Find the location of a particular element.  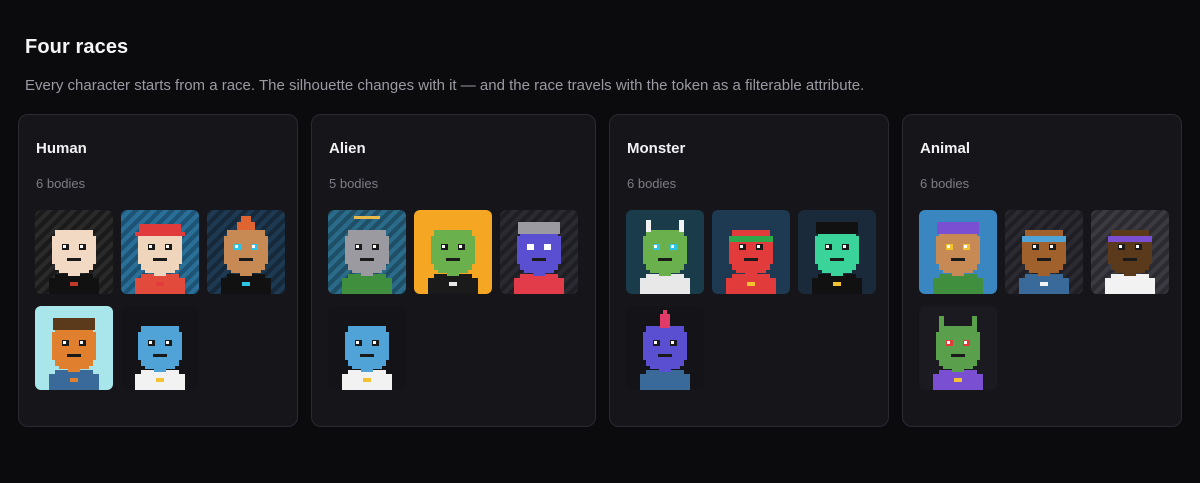

flame-base is located at coordinates (246, 226).